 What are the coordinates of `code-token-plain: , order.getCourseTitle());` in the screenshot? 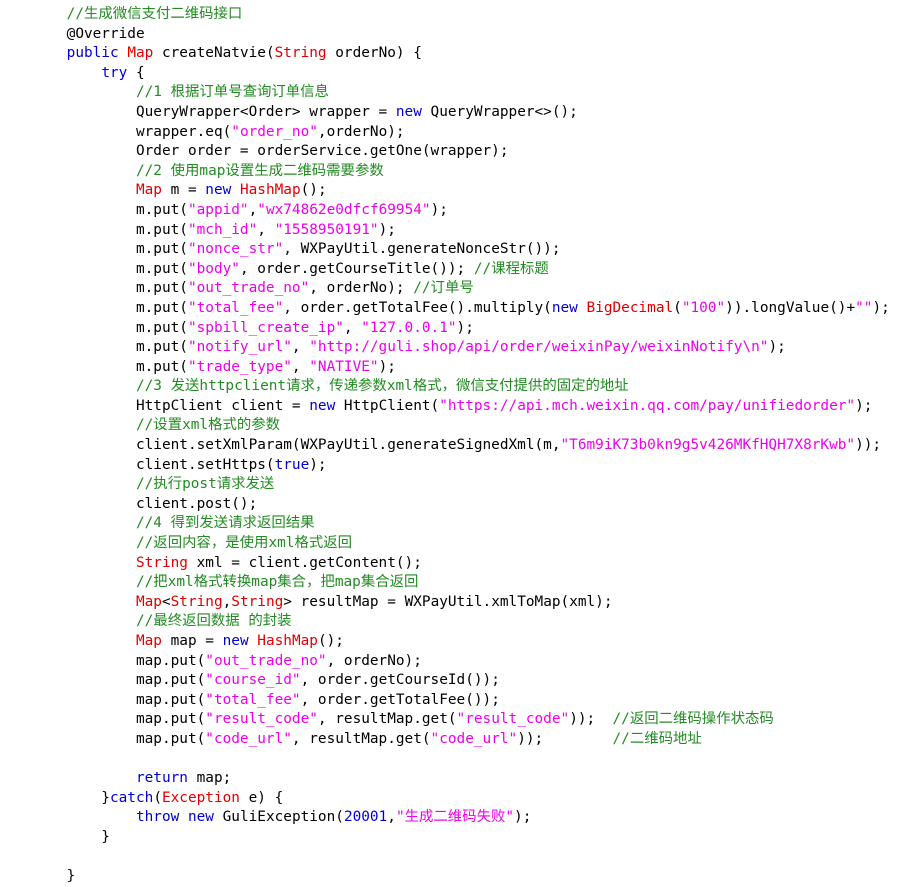 It's located at (356, 268).